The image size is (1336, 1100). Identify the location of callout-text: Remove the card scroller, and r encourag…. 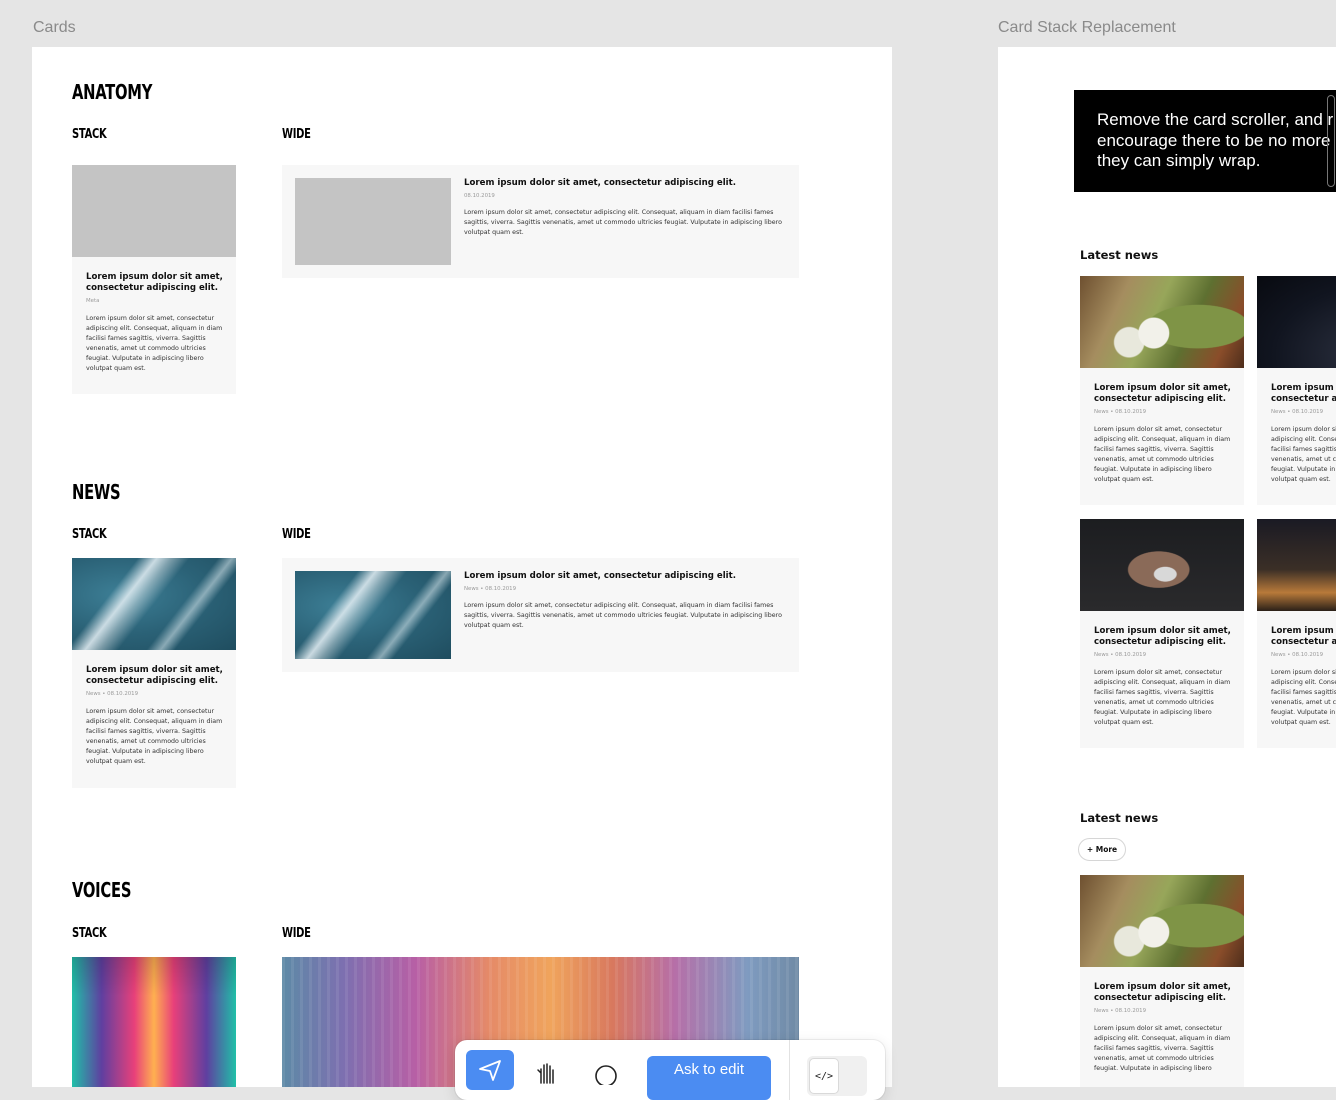
(1216, 140).